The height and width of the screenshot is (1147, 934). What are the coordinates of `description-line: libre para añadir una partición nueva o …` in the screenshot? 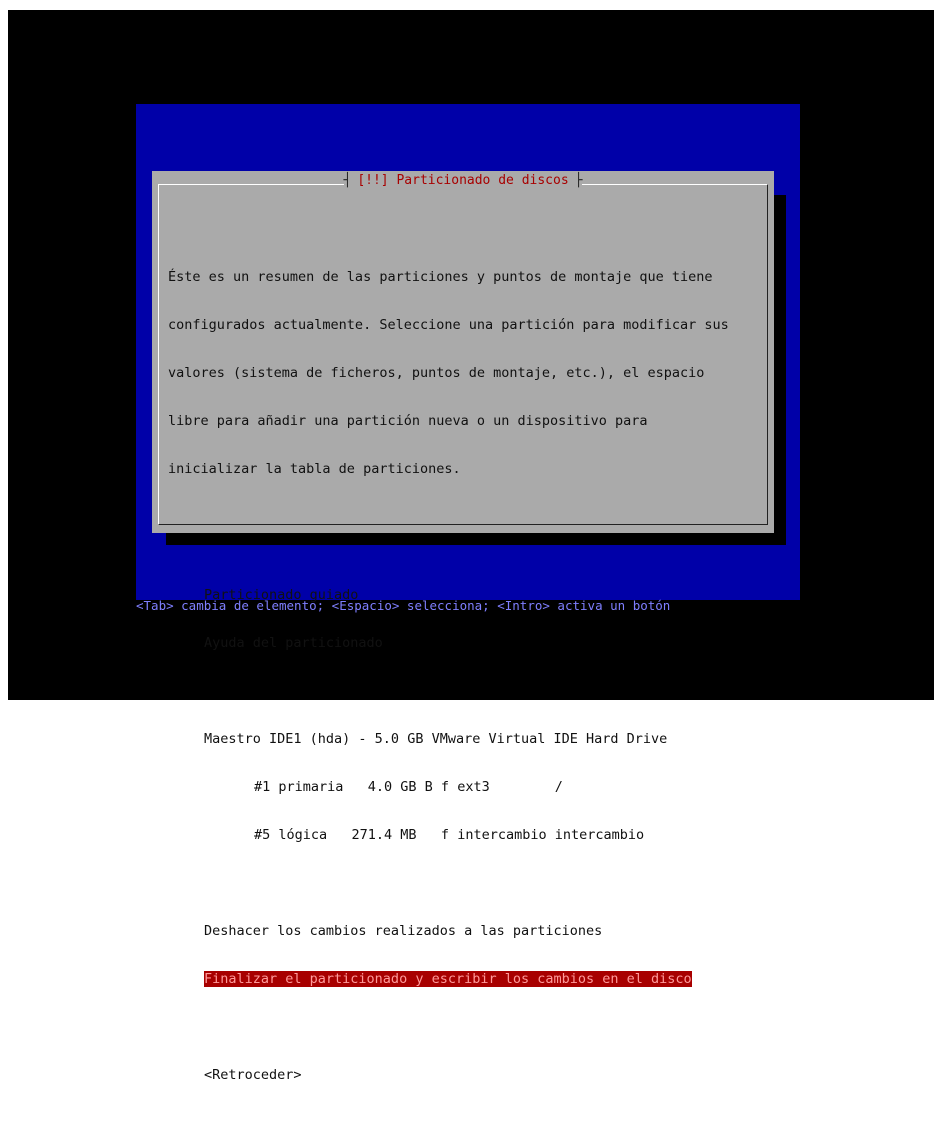 It's located at (408, 421).